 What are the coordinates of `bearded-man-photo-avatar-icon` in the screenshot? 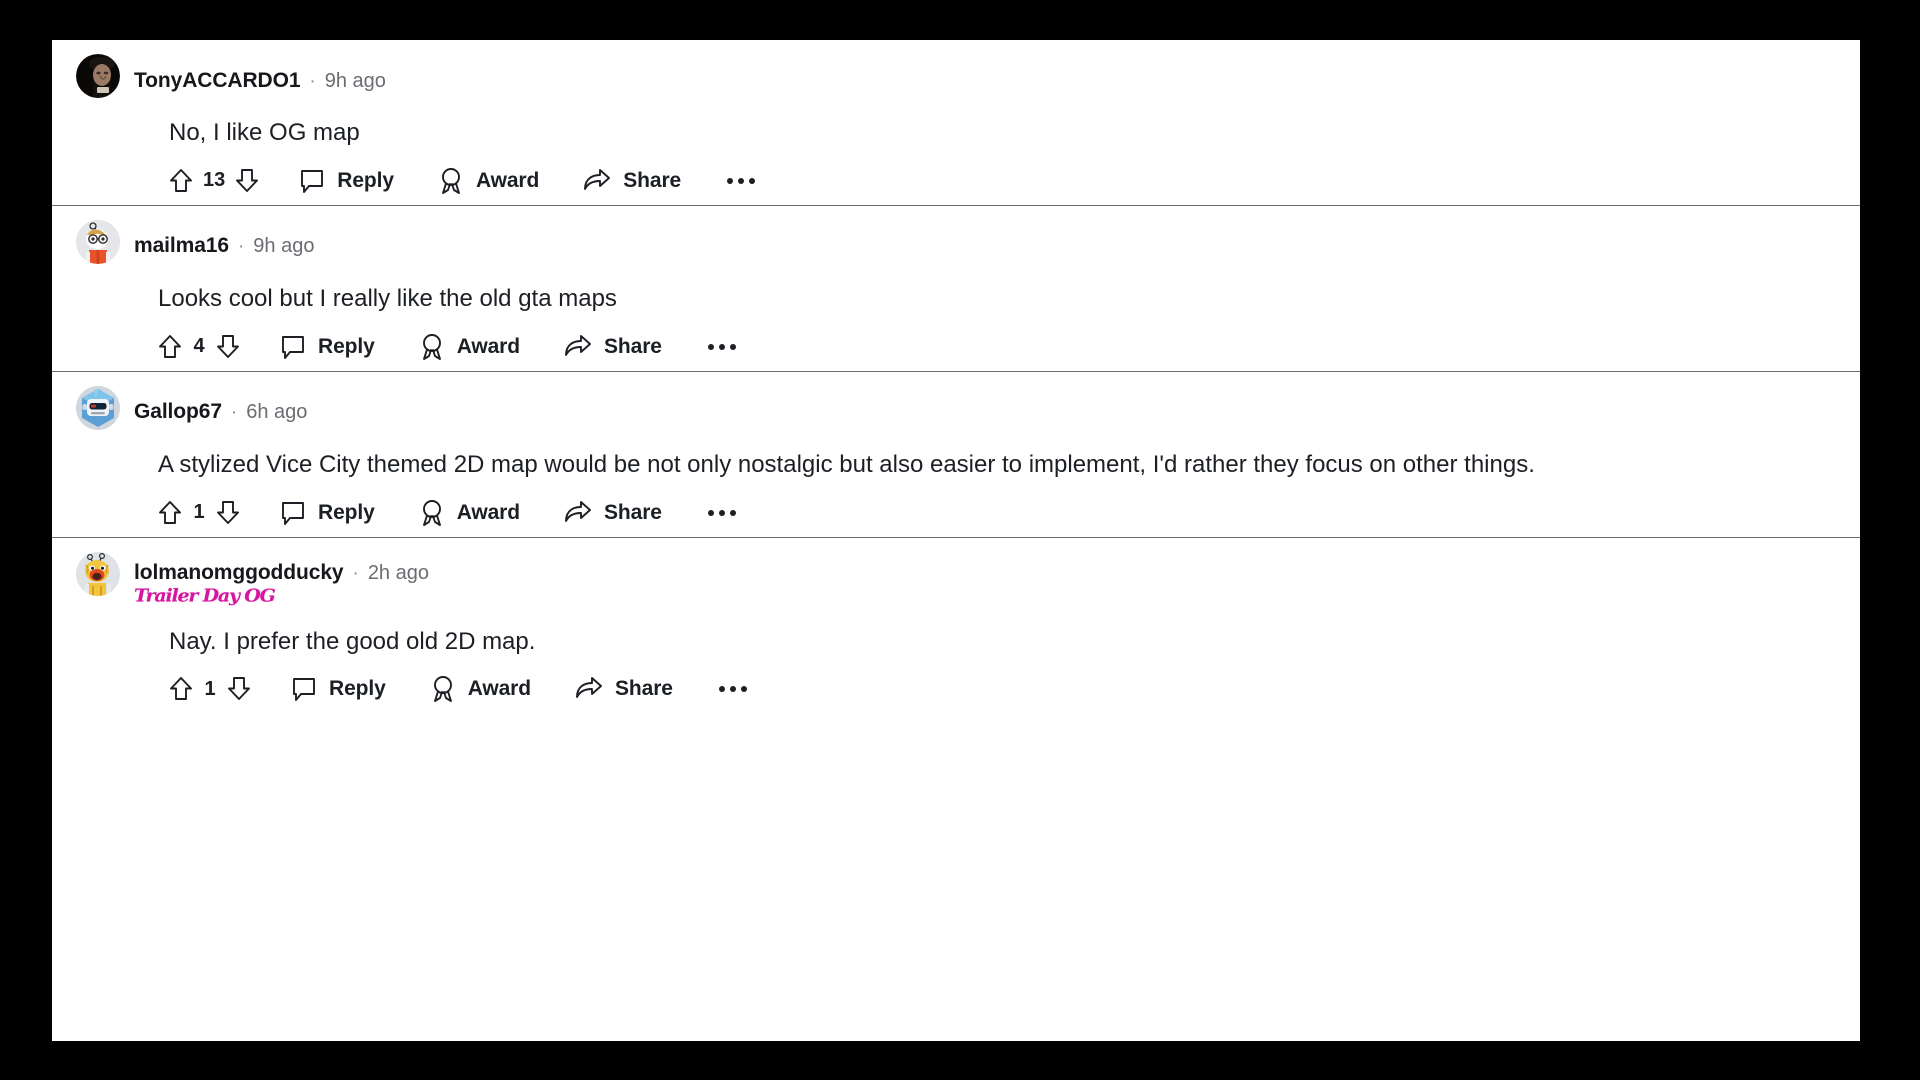 It's located at (98, 76).